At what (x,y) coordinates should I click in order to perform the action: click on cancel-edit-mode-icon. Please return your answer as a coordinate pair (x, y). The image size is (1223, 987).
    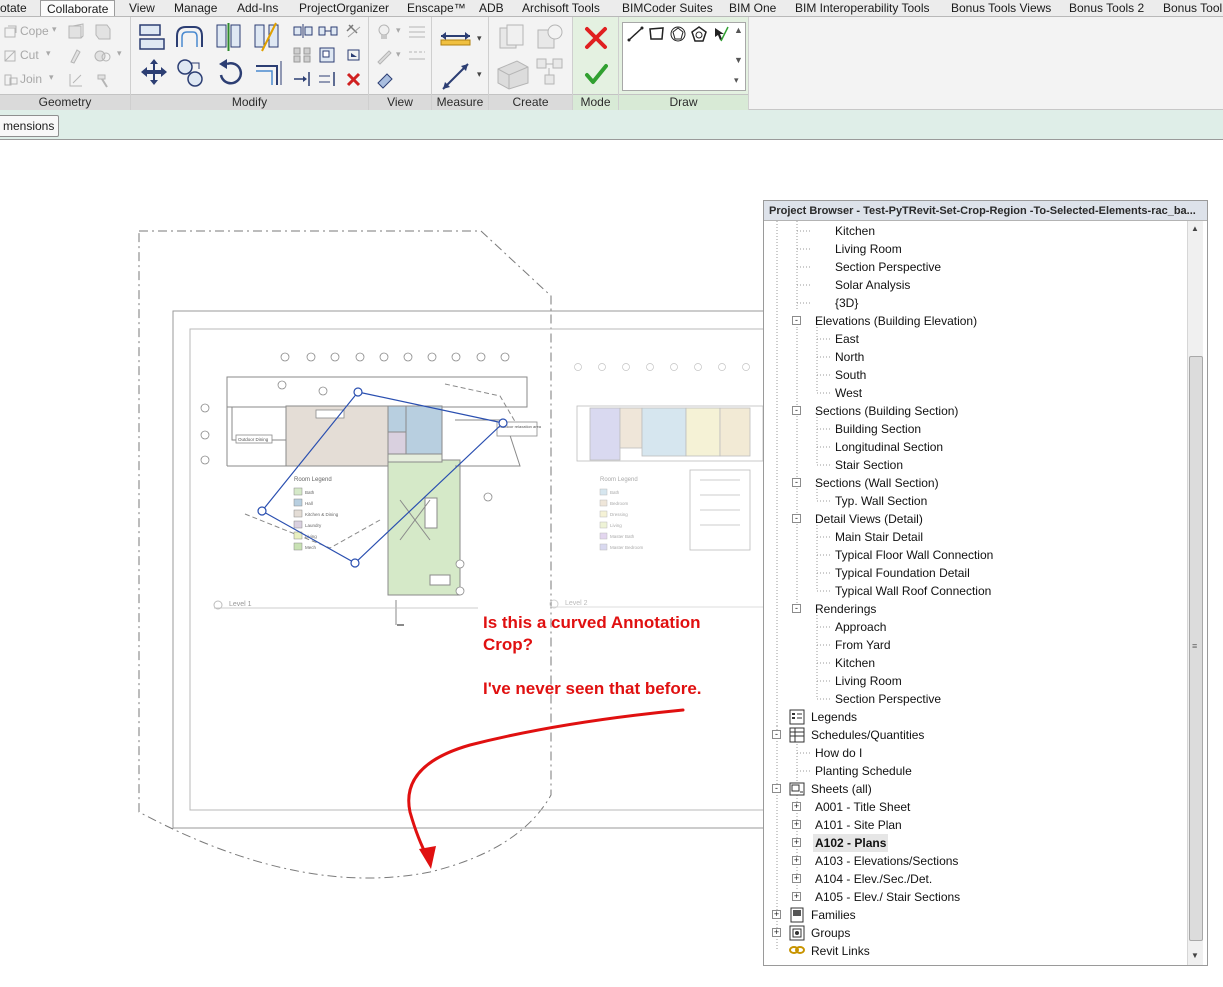
    Looking at the image, I should click on (596, 38).